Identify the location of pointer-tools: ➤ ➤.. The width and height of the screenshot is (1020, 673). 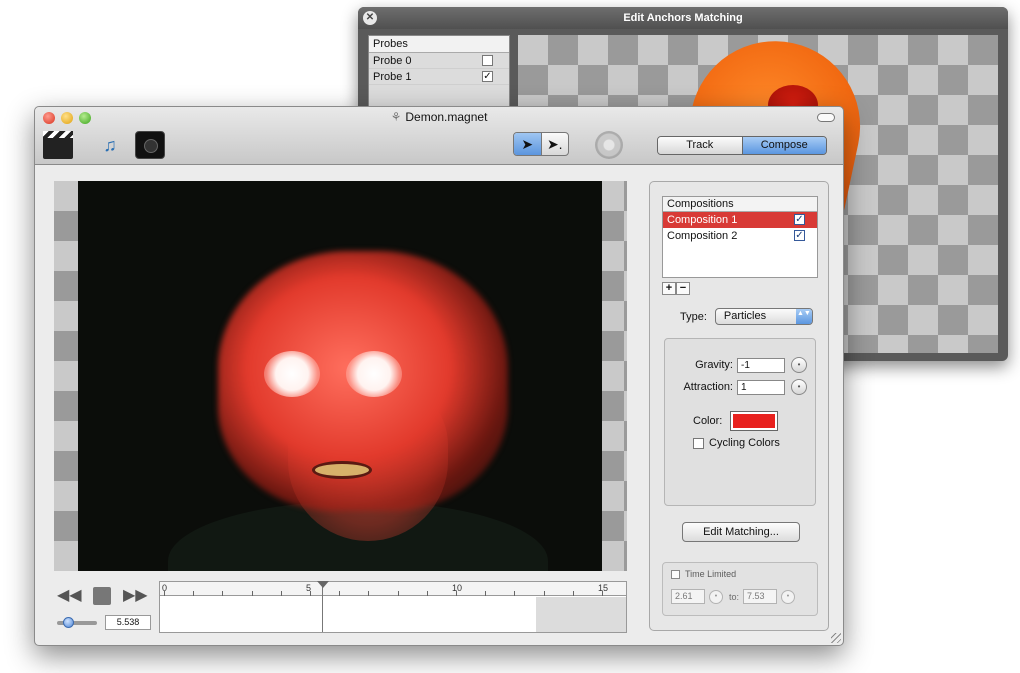
(541, 144).